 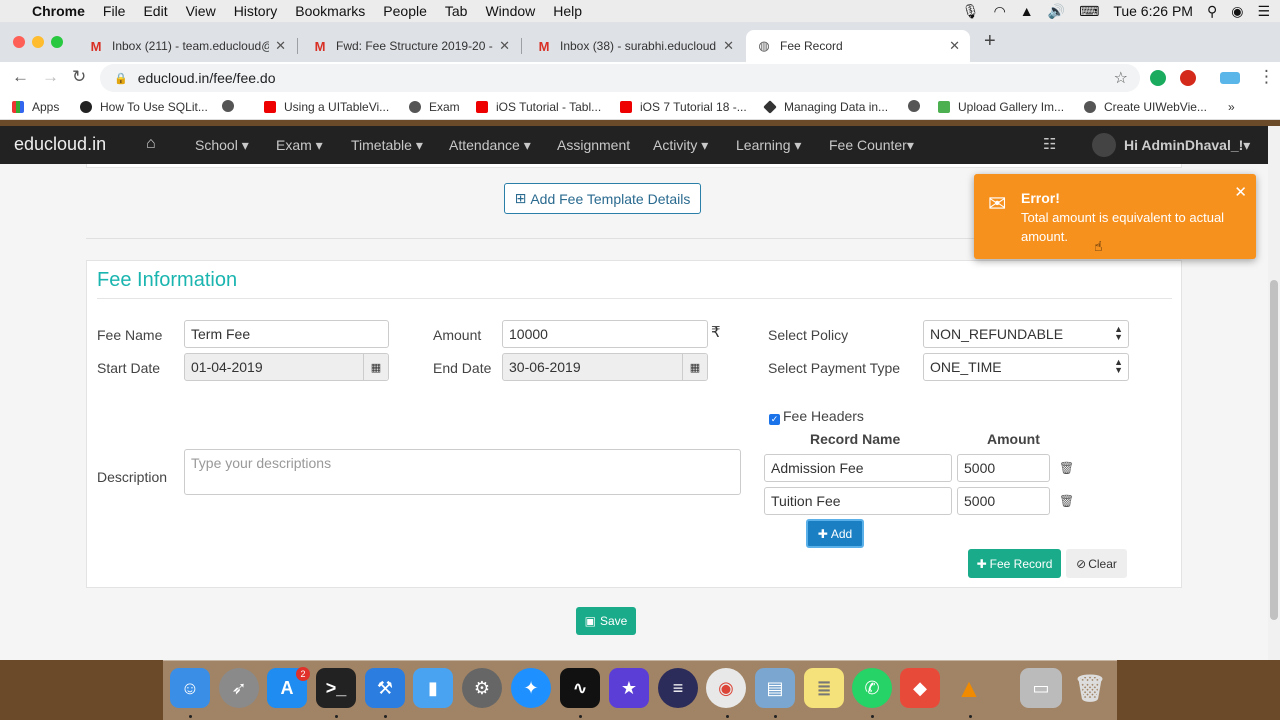 What do you see at coordinates (1096, 563) in the screenshot?
I see `clear-button: ⊘ Clear` at bounding box center [1096, 563].